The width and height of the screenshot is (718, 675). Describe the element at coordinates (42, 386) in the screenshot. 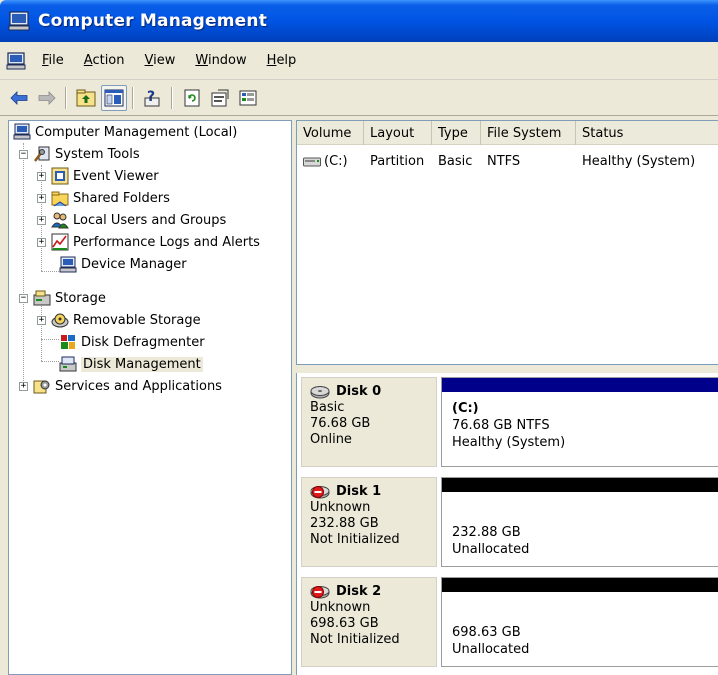

I see `services-icon` at that location.